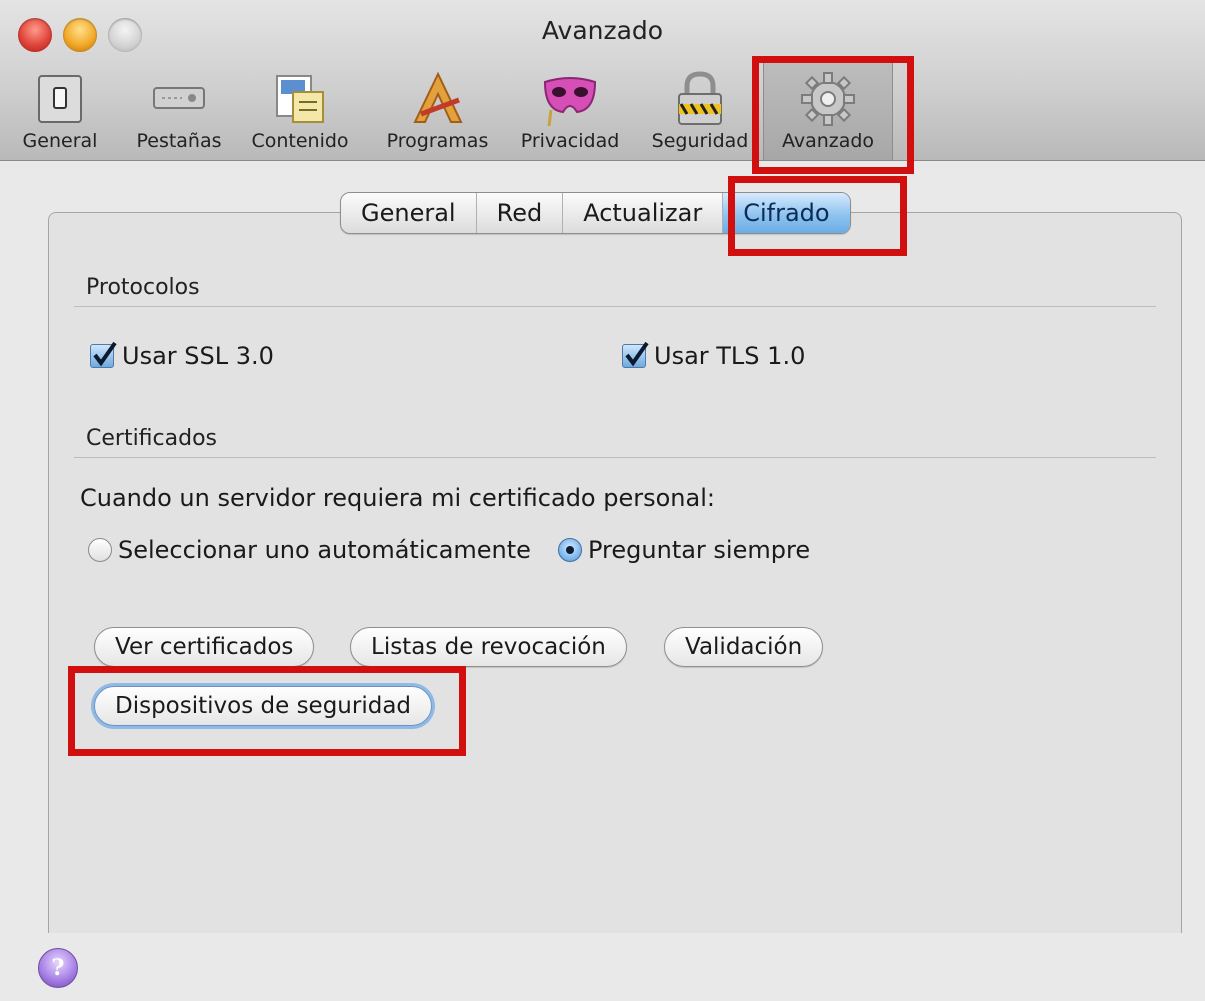 This screenshot has height=1001, width=1205. Describe the element at coordinates (204, 647) in the screenshot. I see `view-certificates-button: Ver certificados` at that location.